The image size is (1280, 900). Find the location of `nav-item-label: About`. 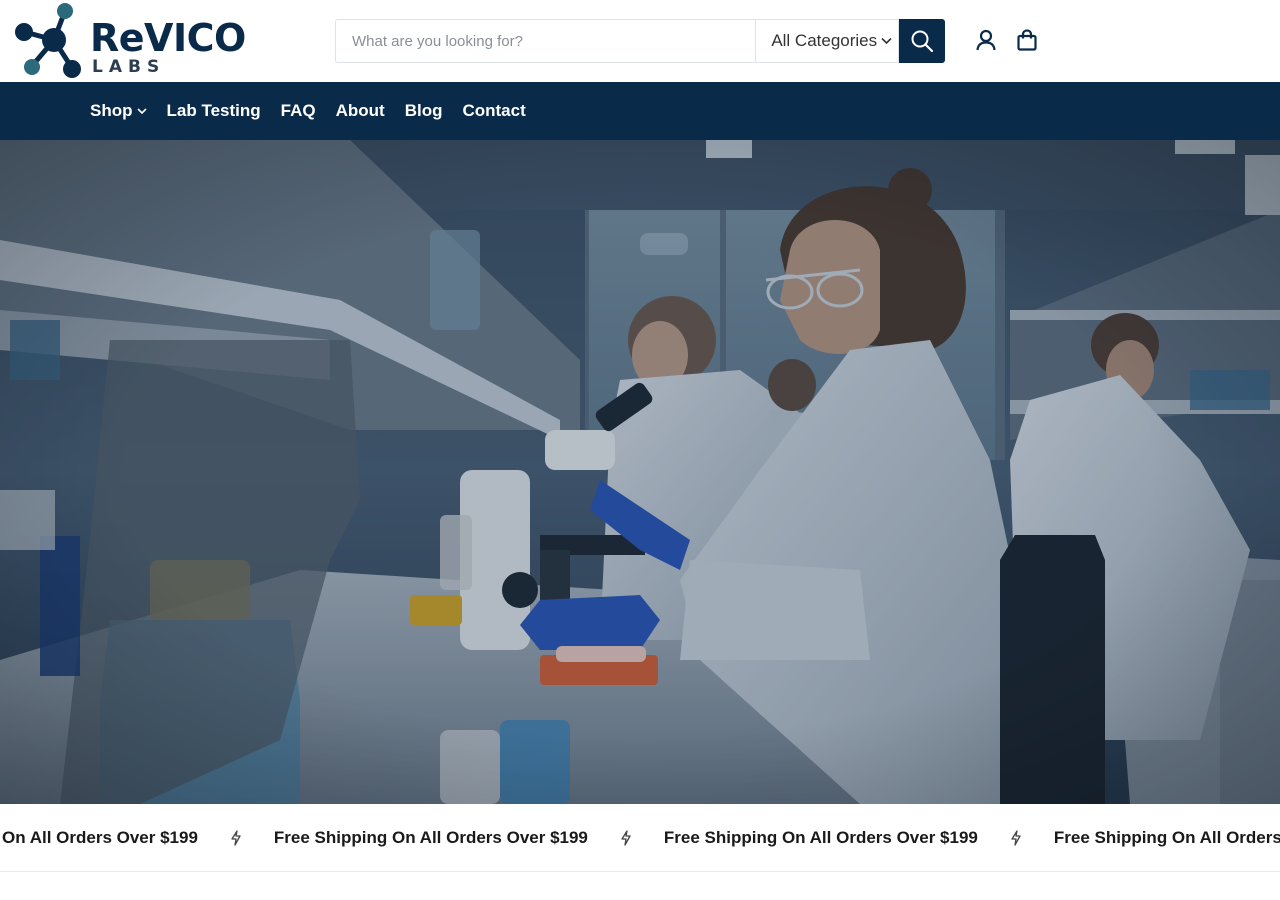

nav-item-label: About is located at coordinates (360, 110).